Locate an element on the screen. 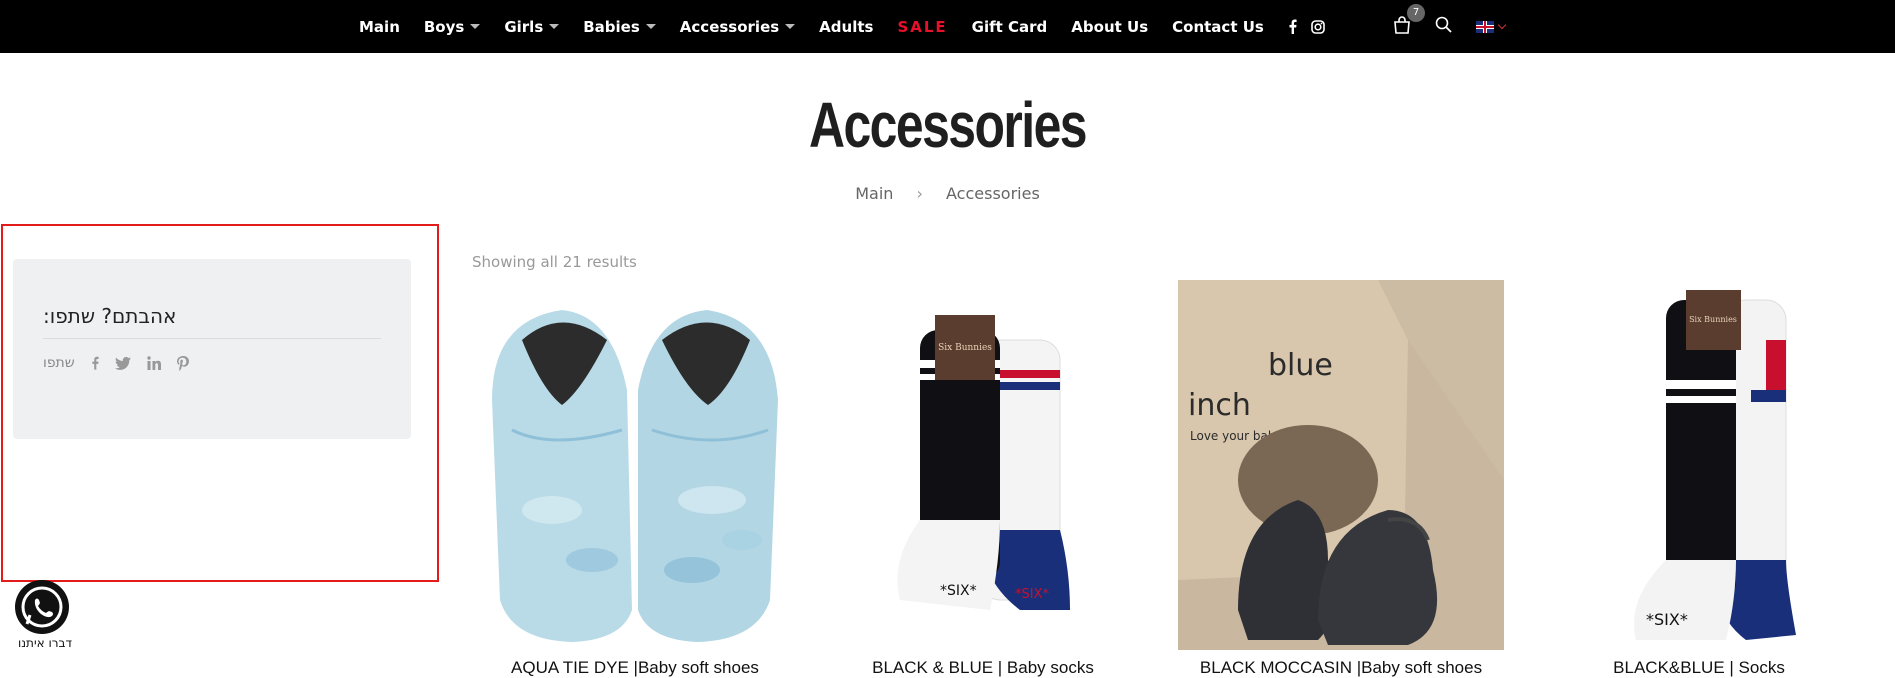 Image resolution: width=1895 pixels, height=678 pixels. uk-flag-icon is located at coordinates (1485, 26).